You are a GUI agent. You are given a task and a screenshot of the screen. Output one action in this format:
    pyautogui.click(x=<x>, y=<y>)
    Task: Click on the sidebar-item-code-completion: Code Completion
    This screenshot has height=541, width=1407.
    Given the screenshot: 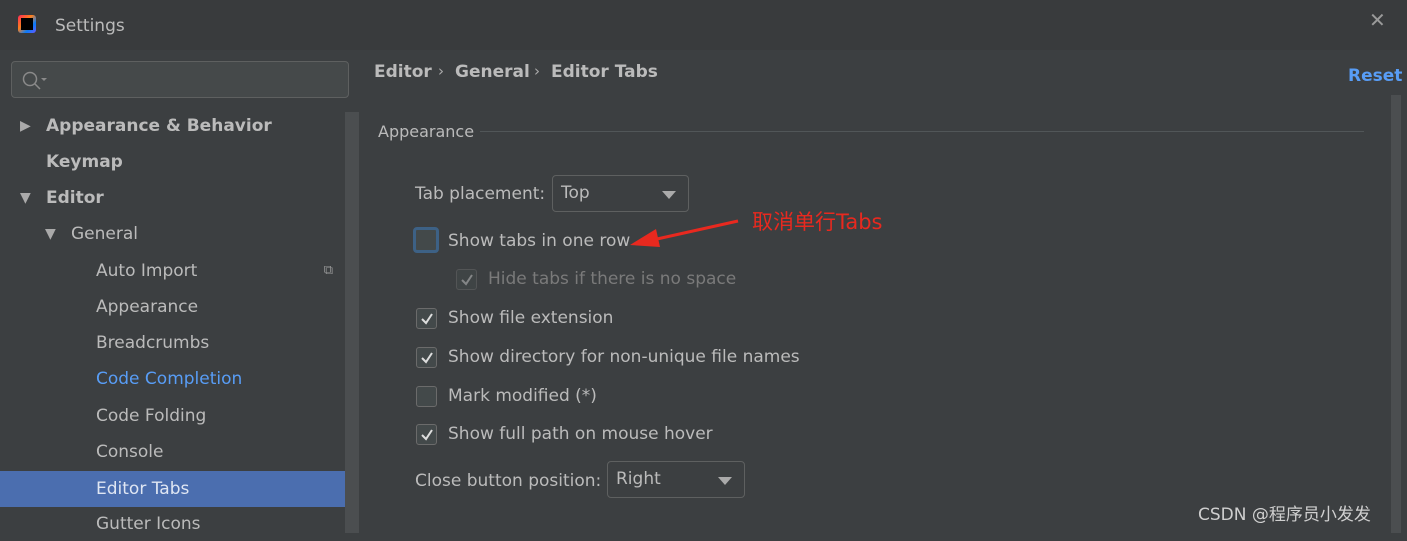 What is the action you would take?
    pyautogui.click(x=169, y=379)
    